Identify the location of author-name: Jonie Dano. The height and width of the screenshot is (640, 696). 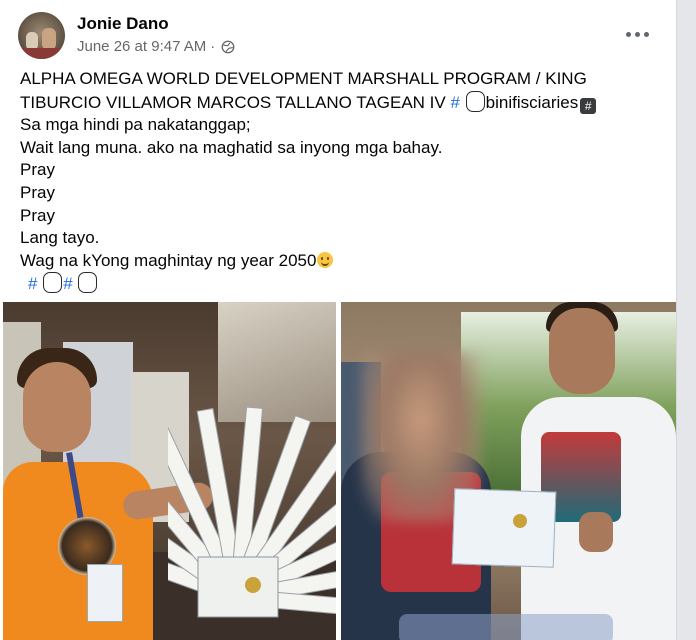
(123, 24).